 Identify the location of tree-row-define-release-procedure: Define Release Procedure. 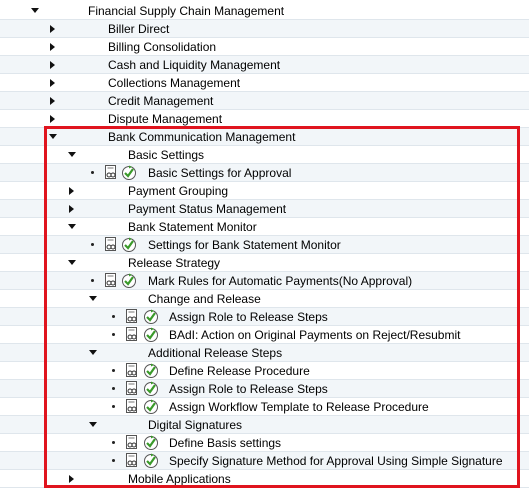
(264, 371).